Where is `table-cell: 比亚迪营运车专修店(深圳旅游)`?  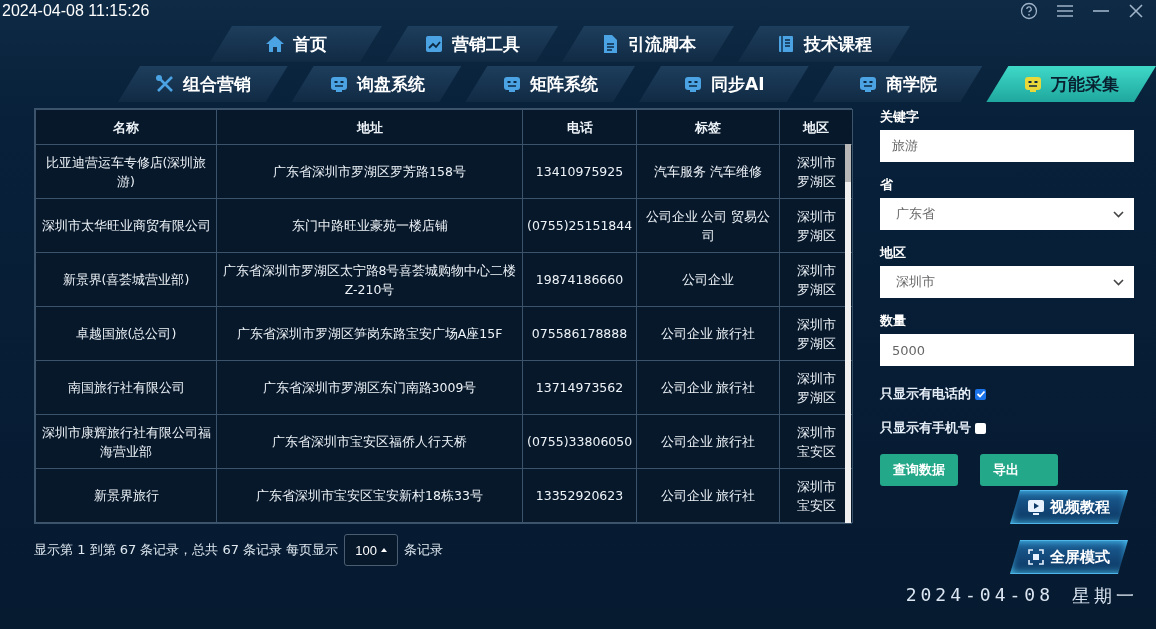
table-cell: 比亚迪营运车专修店(深圳旅游) is located at coordinates (126, 171).